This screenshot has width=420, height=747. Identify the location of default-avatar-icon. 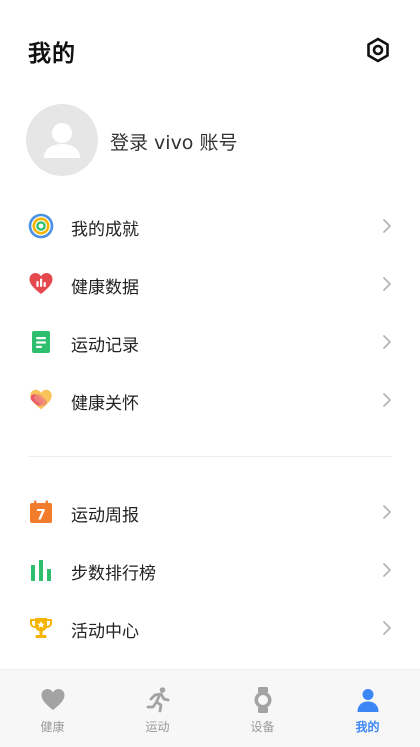
(62, 140).